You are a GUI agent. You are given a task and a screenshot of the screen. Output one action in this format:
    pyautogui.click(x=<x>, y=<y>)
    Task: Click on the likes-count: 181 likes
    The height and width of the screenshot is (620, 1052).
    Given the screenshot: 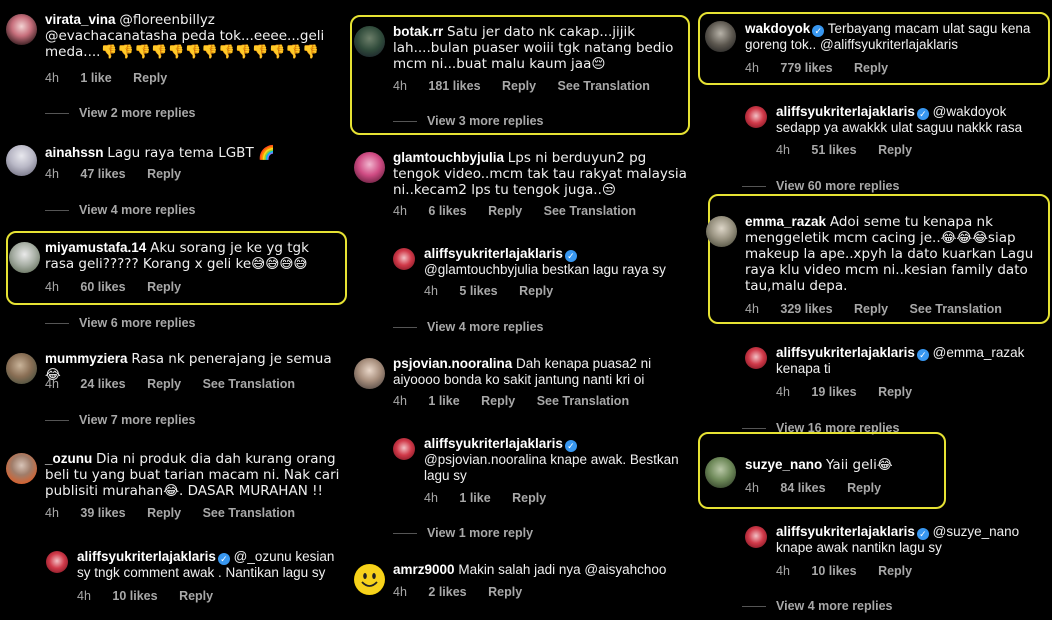 What is the action you would take?
    pyautogui.click(x=454, y=86)
    